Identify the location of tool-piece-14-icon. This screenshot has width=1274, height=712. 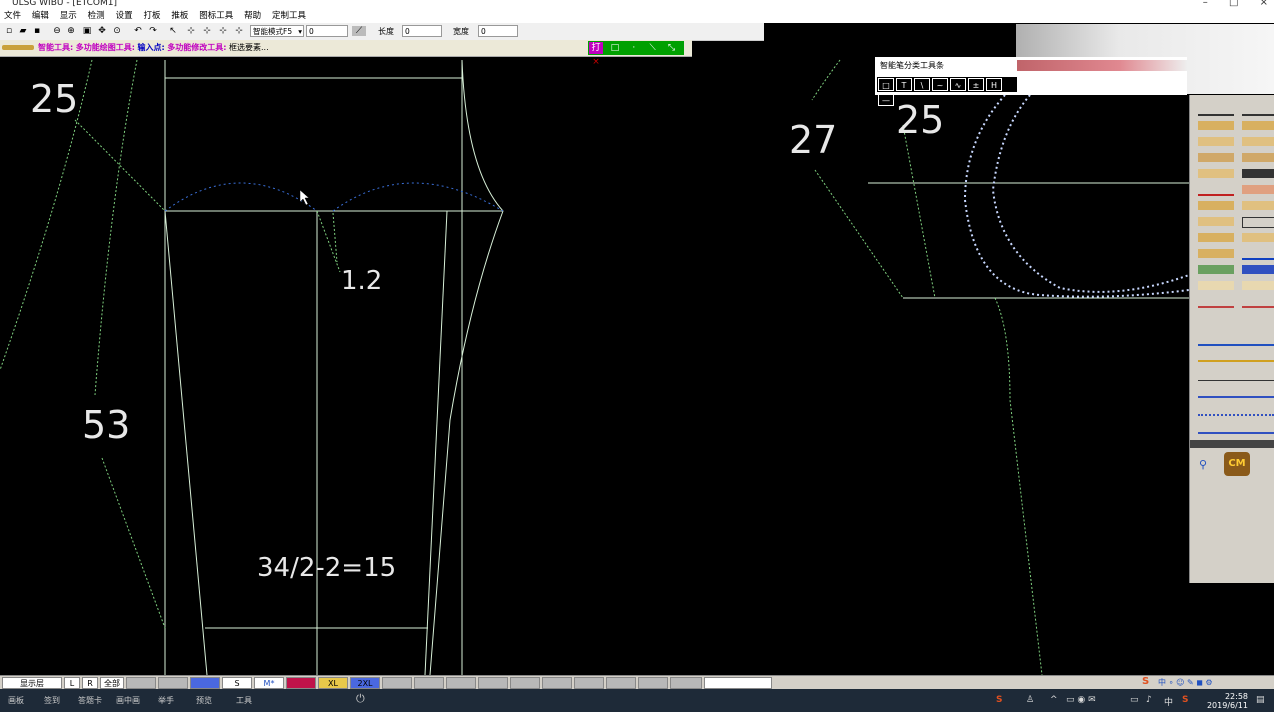
(1258, 269).